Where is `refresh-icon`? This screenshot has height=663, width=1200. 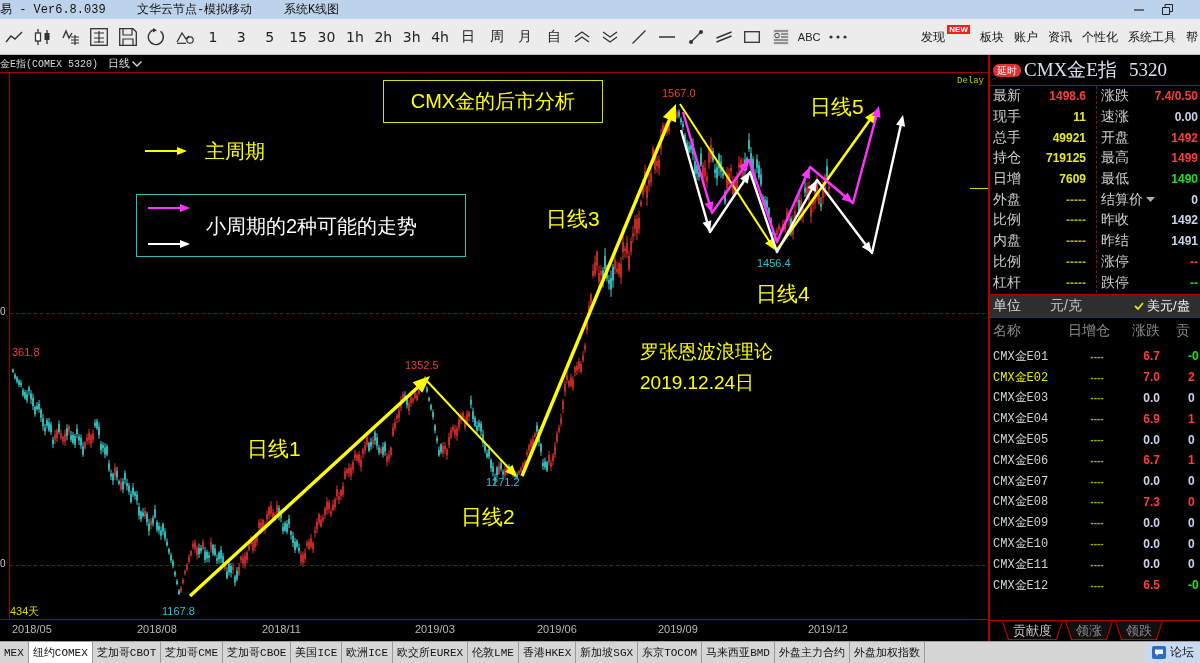 refresh-icon is located at coordinates (156, 36).